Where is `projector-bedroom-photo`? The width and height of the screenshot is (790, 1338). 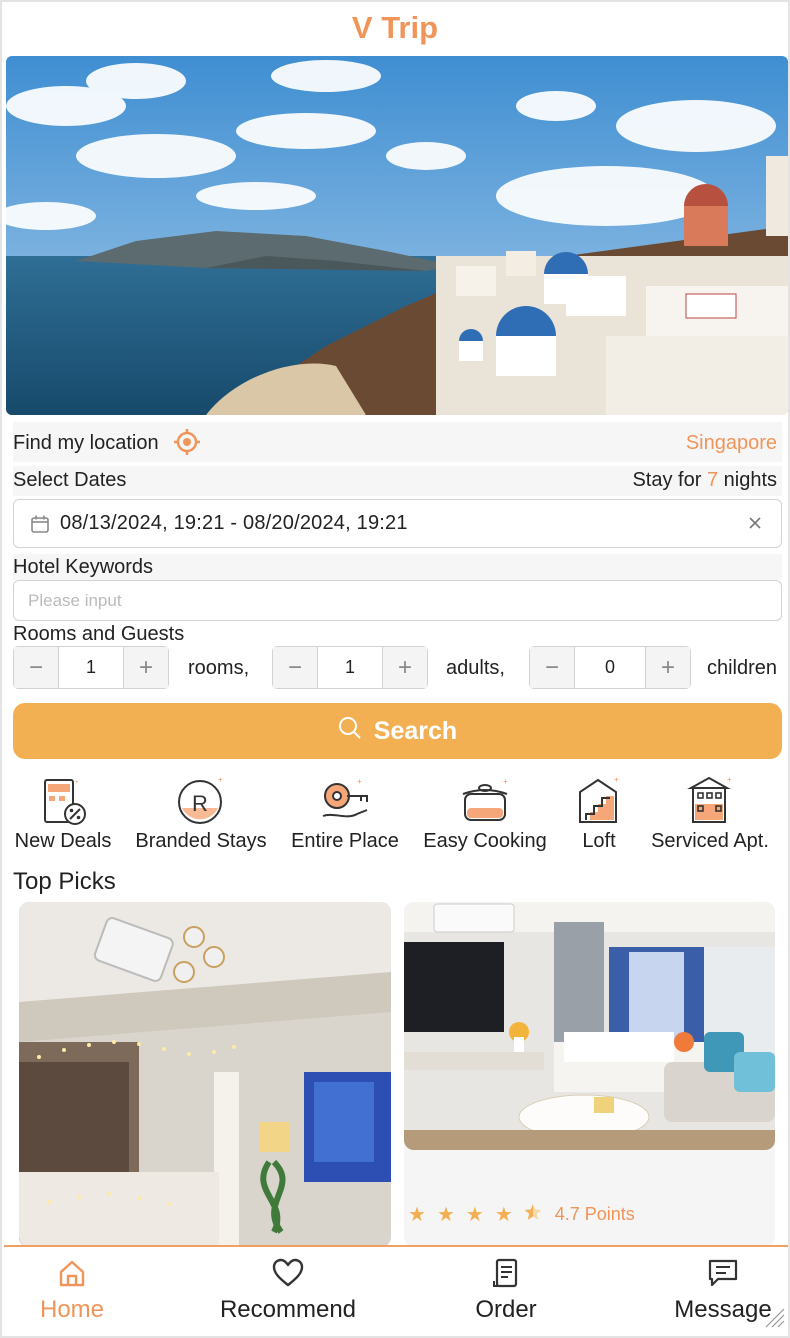 projector-bedroom-photo is located at coordinates (205, 1074).